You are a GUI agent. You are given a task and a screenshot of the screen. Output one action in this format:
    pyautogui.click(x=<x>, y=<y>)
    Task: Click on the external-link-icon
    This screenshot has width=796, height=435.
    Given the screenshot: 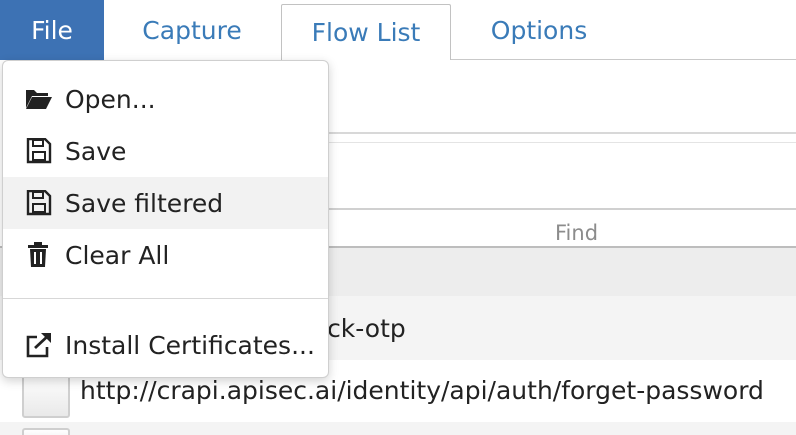 What is the action you would take?
    pyautogui.click(x=39, y=345)
    